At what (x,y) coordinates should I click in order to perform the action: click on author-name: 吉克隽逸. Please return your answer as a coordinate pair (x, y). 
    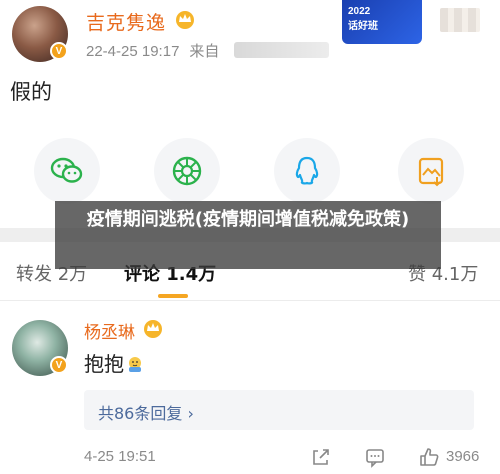
    Looking at the image, I should click on (126, 21).